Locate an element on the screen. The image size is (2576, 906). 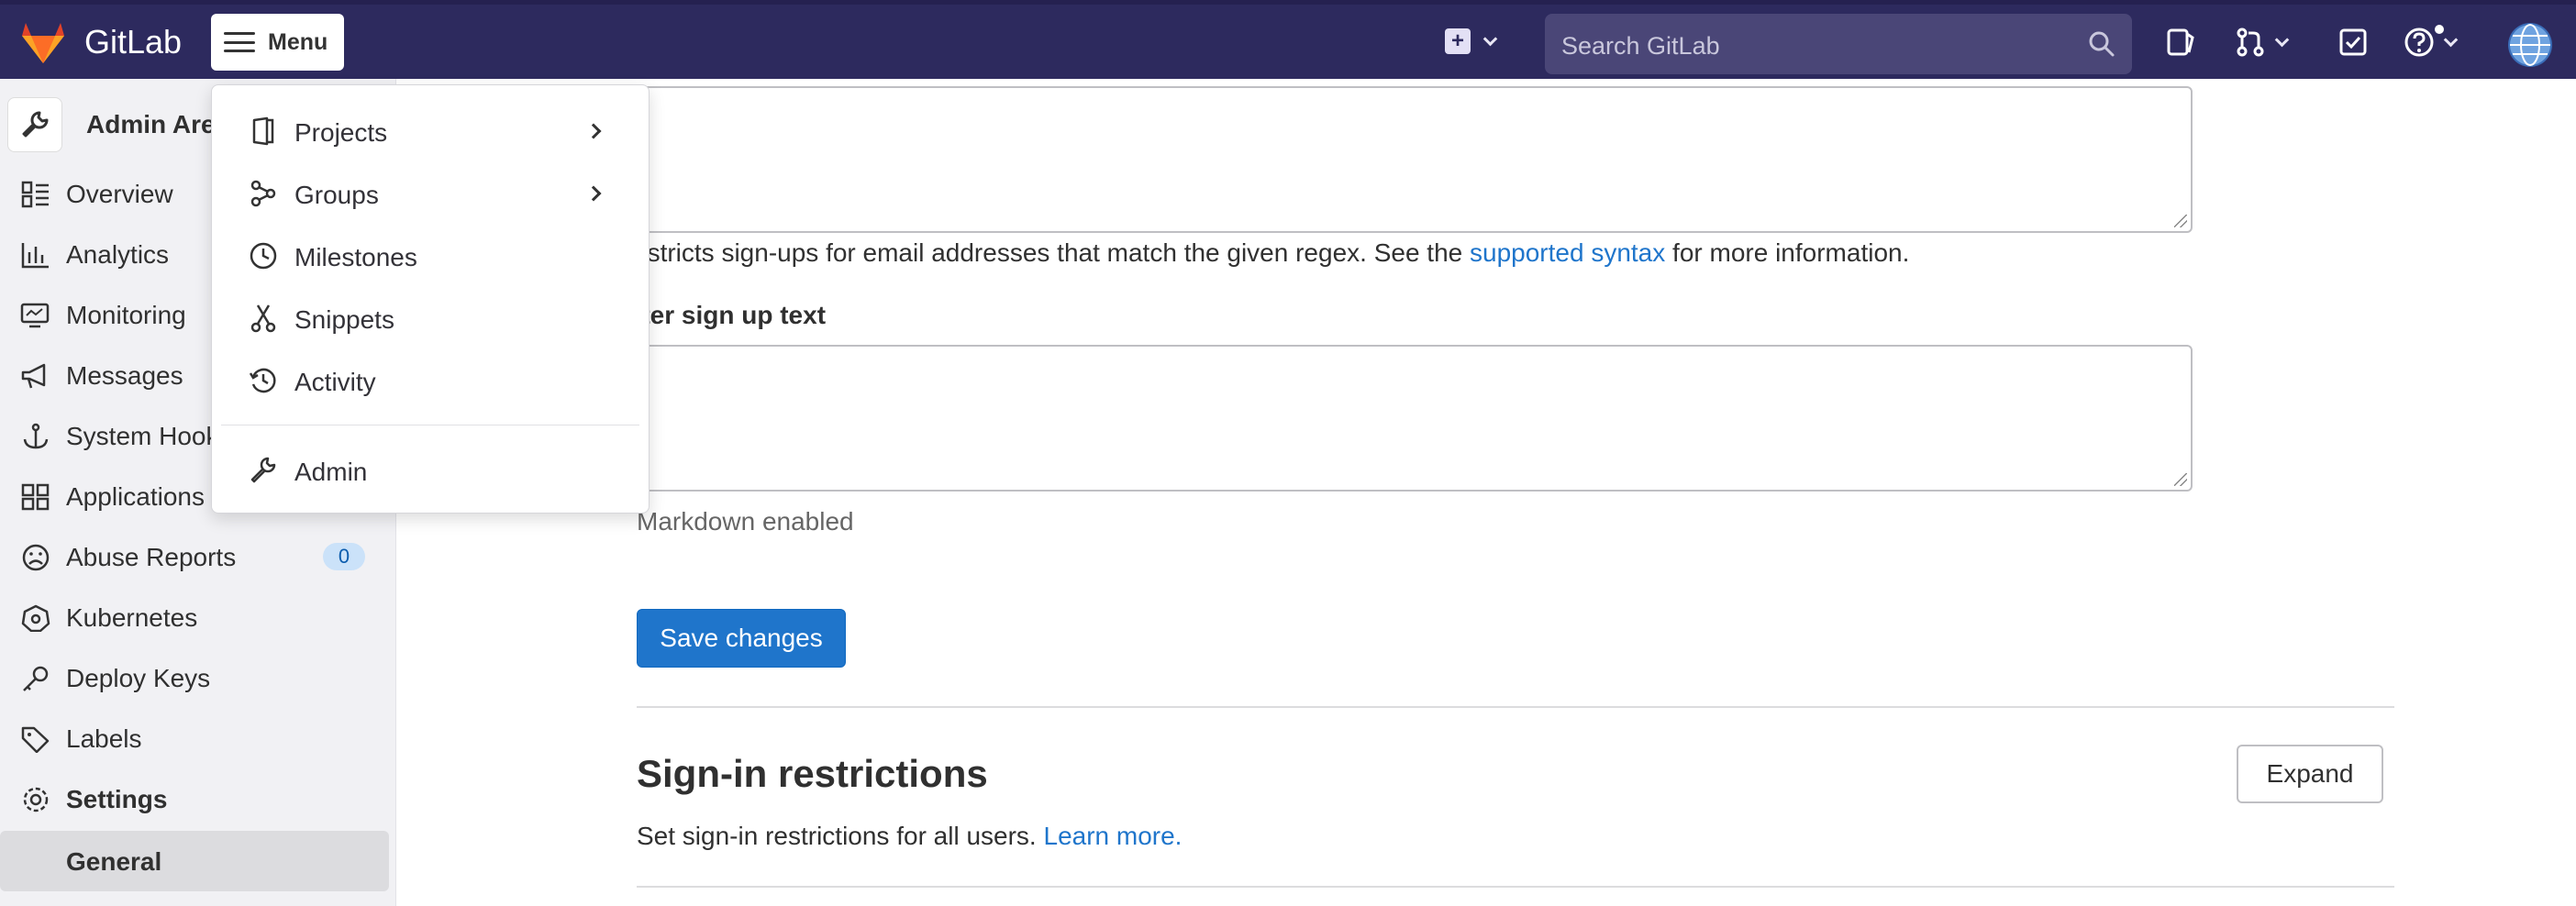
sign-in-restrictions-title: Sign-in restrictions is located at coordinates (812, 773).